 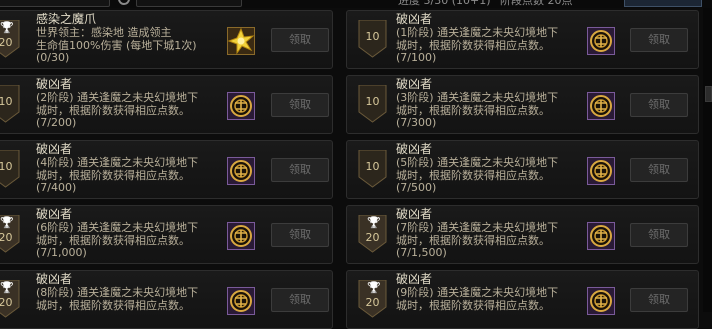 I want to click on achievement-description: (7阶段) 通关逢魔之未央幻境地下 城时，根据阶数获得相应点数。, so click(x=491, y=234).